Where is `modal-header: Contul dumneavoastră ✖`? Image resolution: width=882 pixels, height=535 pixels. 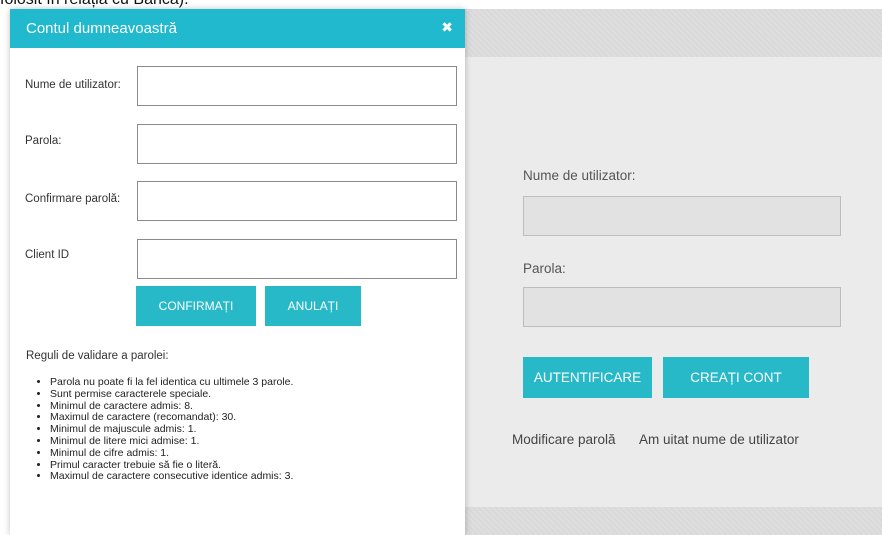
modal-header: Contul dumneavoastră ✖ is located at coordinates (237, 28).